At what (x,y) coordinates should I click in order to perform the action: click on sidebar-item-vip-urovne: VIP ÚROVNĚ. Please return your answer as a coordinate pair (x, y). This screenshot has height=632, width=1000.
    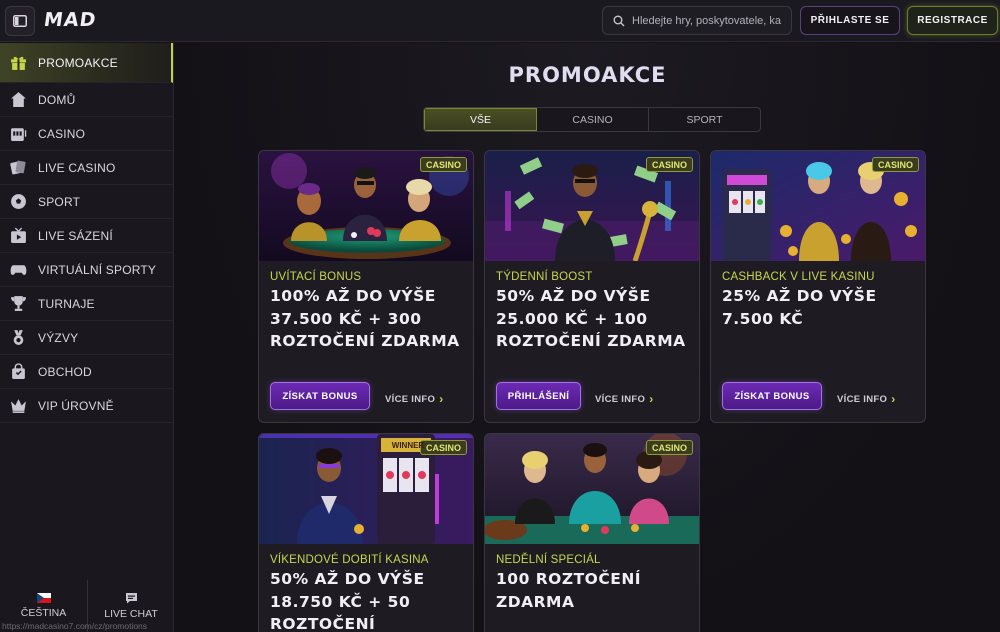
    Looking at the image, I should click on (86, 406).